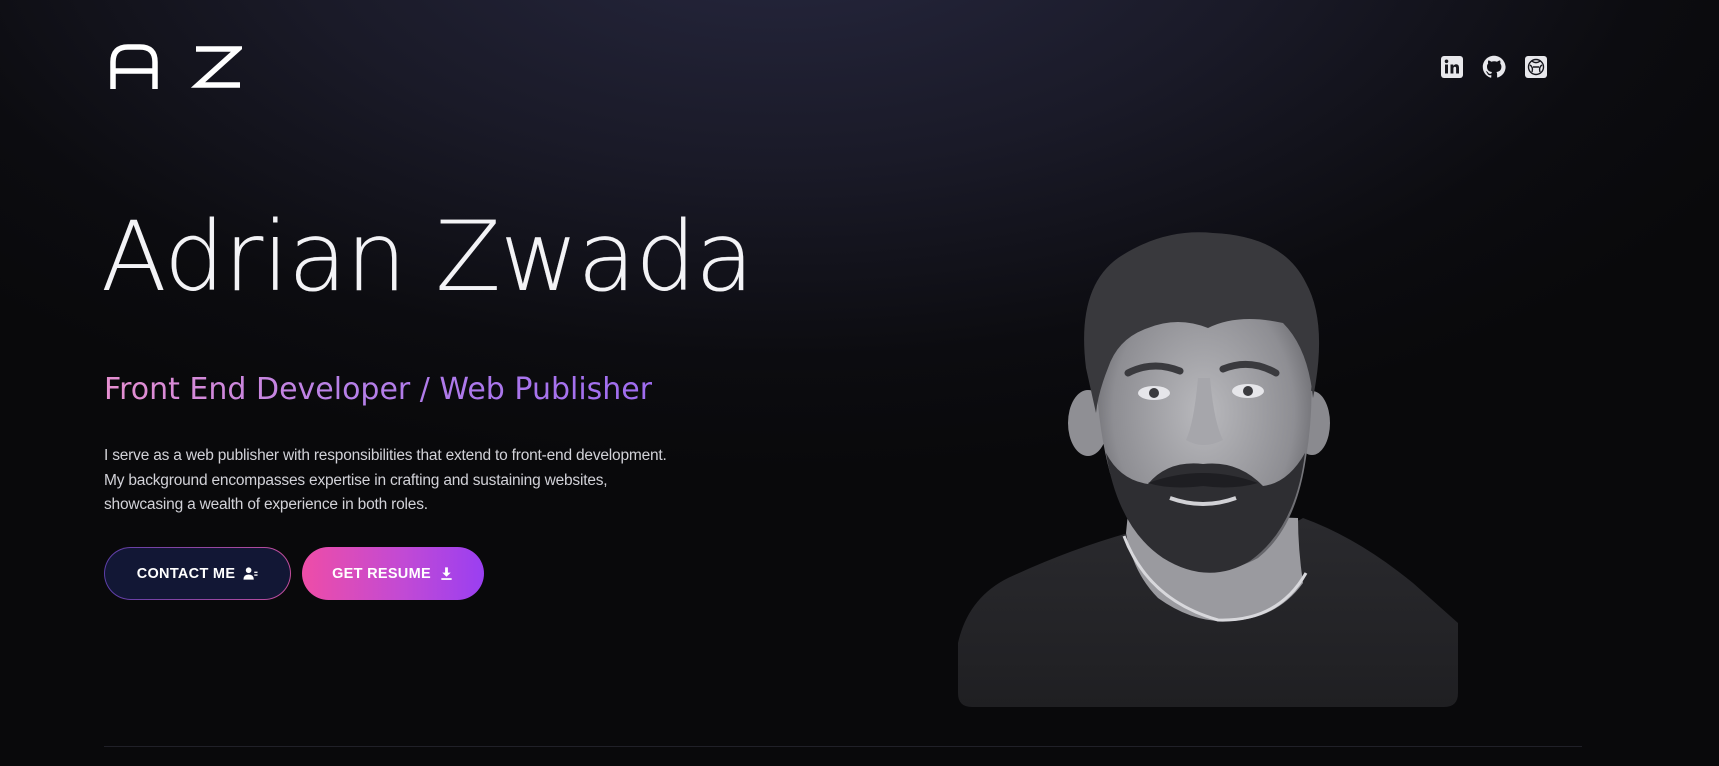  What do you see at coordinates (843, 746) in the screenshot?
I see `section-divider` at bounding box center [843, 746].